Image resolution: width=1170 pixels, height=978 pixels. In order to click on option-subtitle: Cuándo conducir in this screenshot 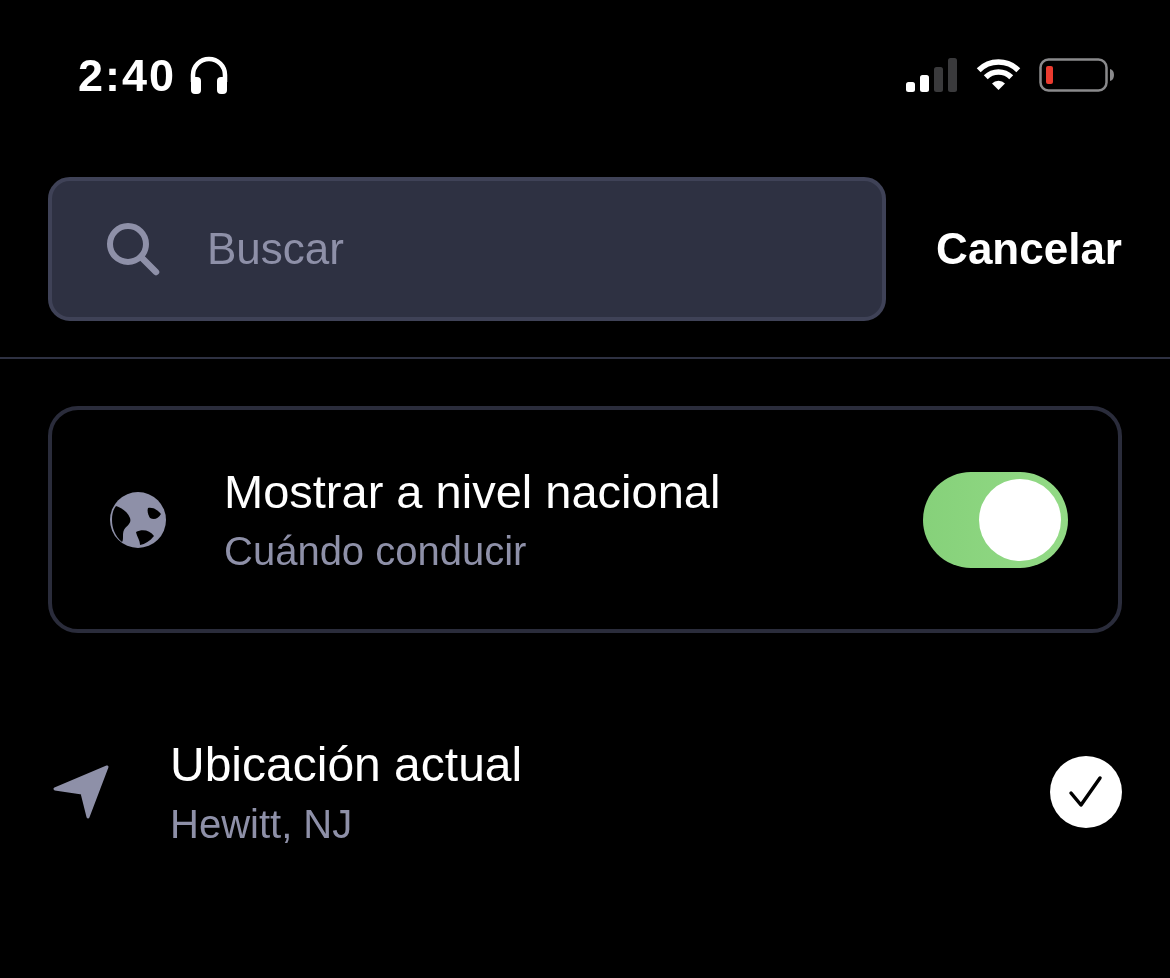, I will do `click(375, 550)`.